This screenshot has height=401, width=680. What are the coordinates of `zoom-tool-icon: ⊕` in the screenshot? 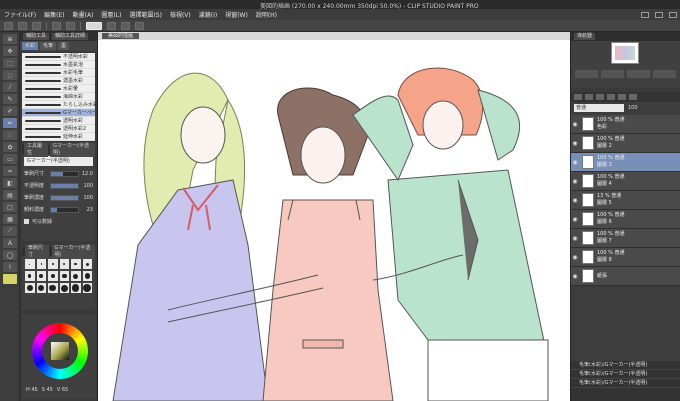 It's located at (10, 39).